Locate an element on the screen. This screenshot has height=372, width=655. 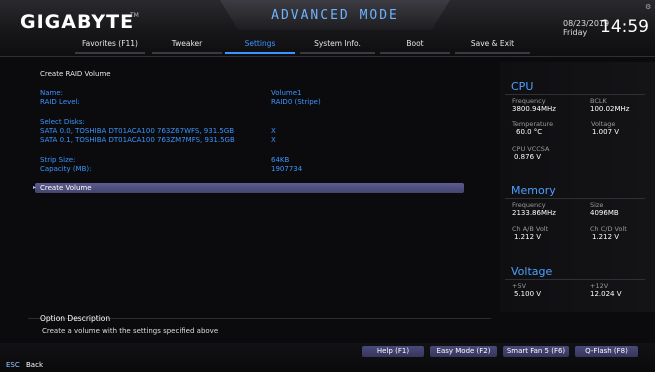
tab-tweaker: Tweaker is located at coordinates (187, 43).